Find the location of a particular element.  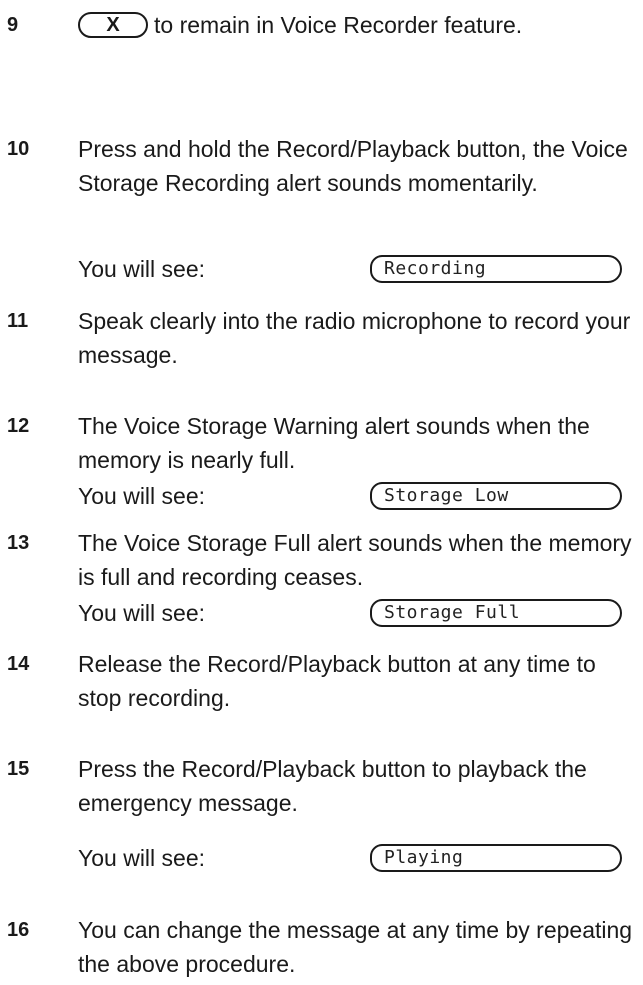

display-readout: Storage Full is located at coordinates (496, 613).